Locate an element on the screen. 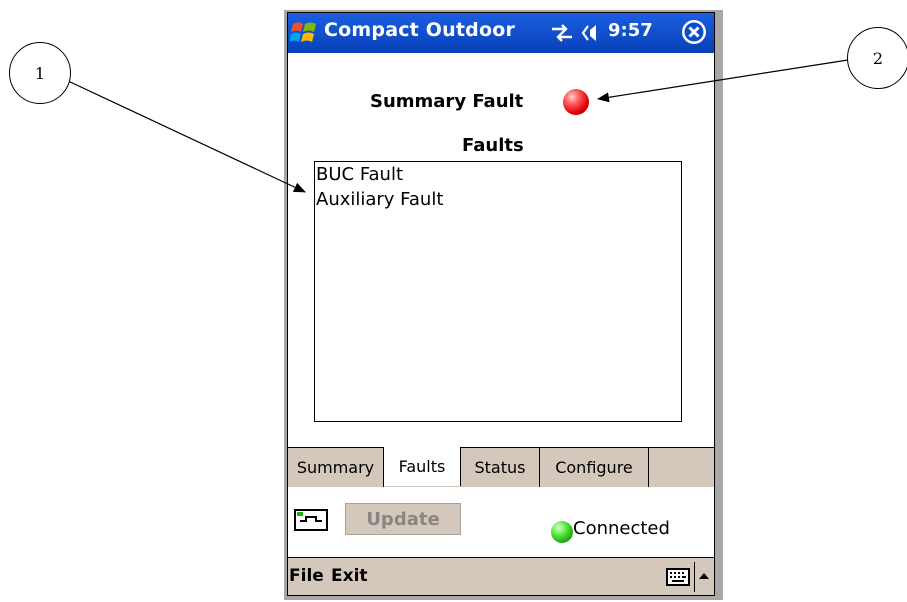 This screenshot has width=907, height=602. title-bar: Compact Outdoor 9:57 is located at coordinates (501, 33).